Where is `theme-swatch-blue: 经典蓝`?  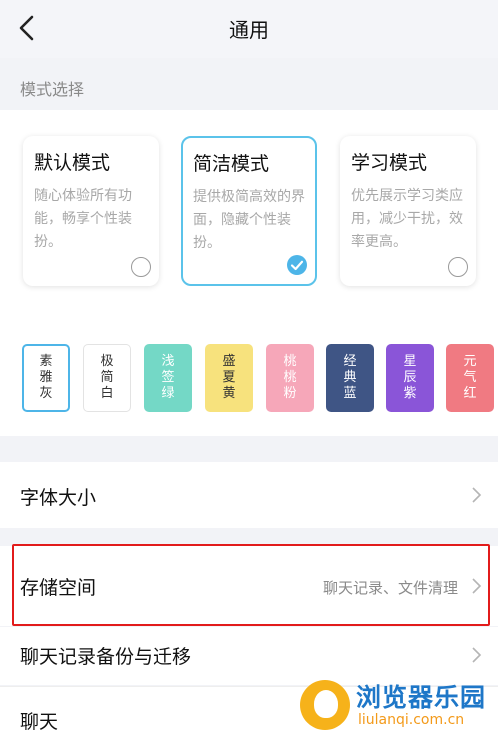 theme-swatch-blue: 经典蓝 is located at coordinates (350, 378).